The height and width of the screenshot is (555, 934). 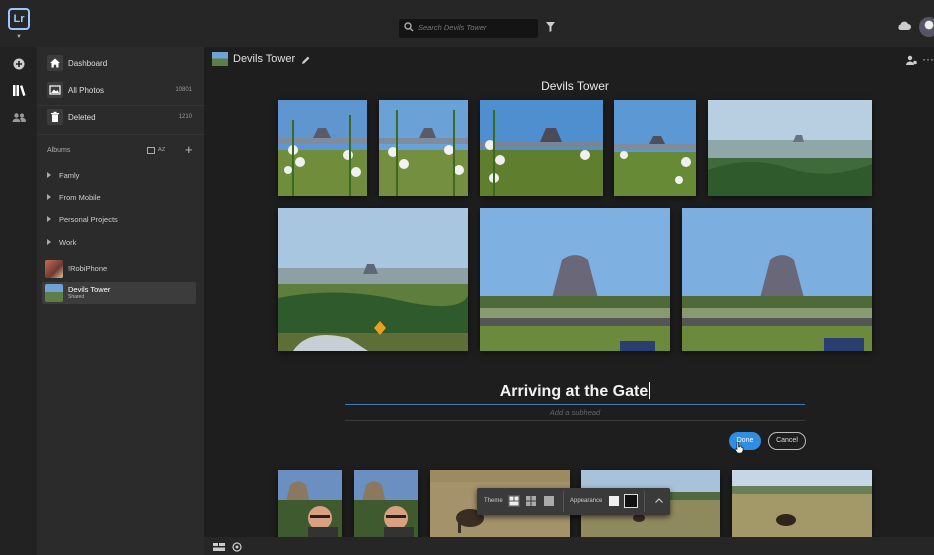 What do you see at coordinates (19, 64) in the screenshot?
I see `add-photos-icon` at bounding box center [19, 64].